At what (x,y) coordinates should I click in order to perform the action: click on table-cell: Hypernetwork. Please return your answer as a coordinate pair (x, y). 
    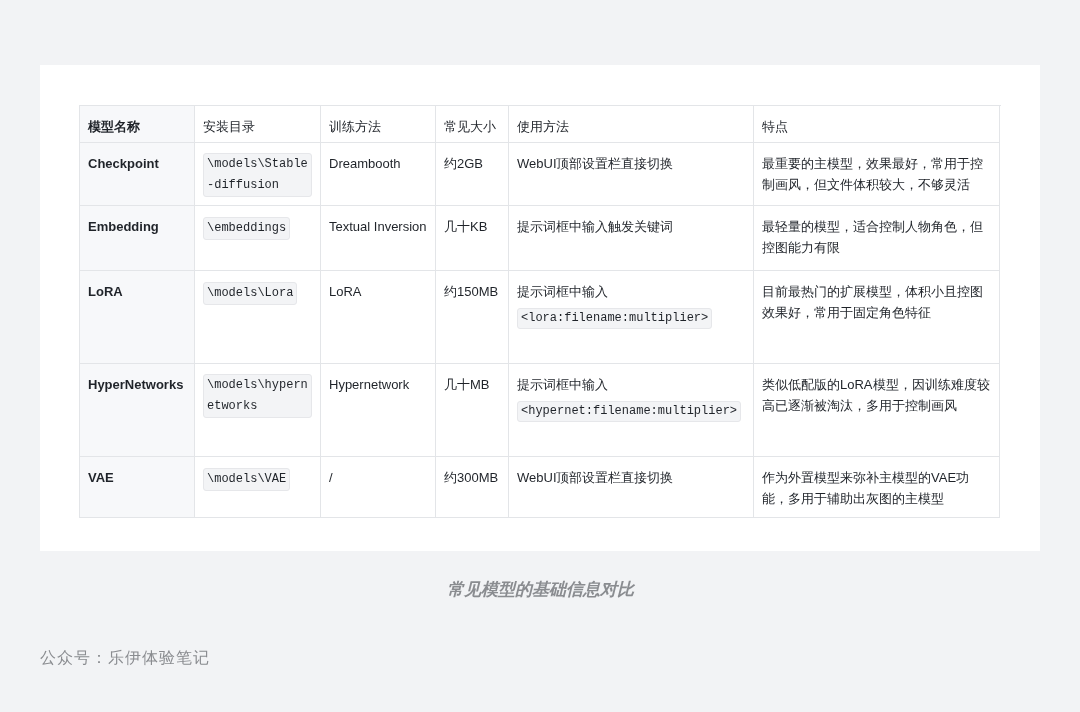
    Looking at the image, I should click on (378, 410).